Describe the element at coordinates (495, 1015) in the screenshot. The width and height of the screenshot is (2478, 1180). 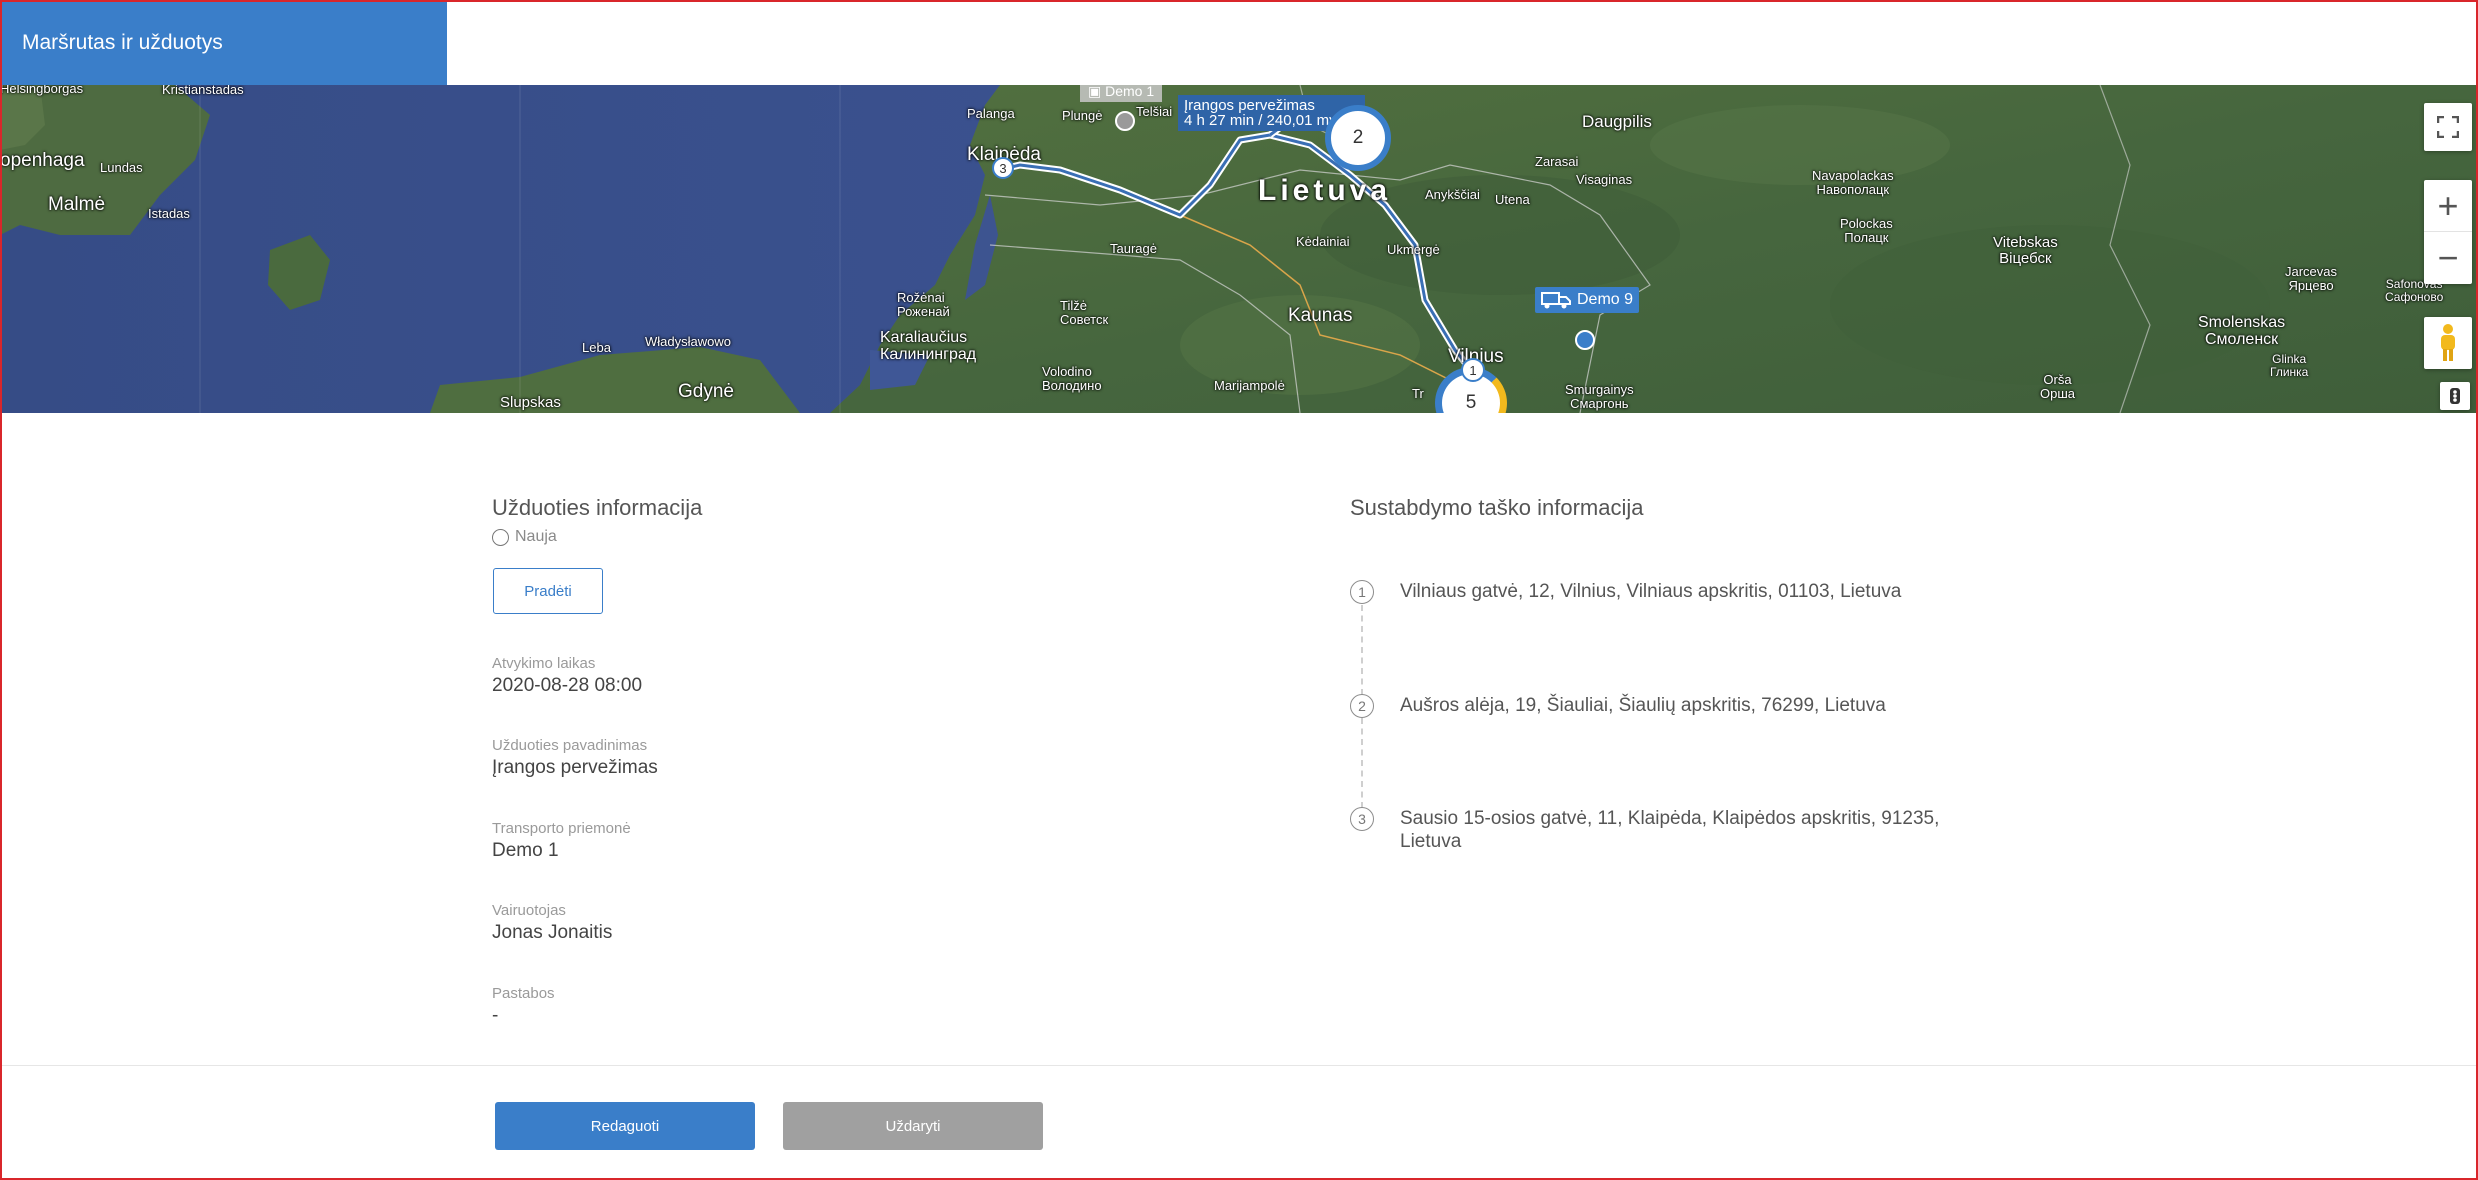
I see `notes-value: -` at that location.